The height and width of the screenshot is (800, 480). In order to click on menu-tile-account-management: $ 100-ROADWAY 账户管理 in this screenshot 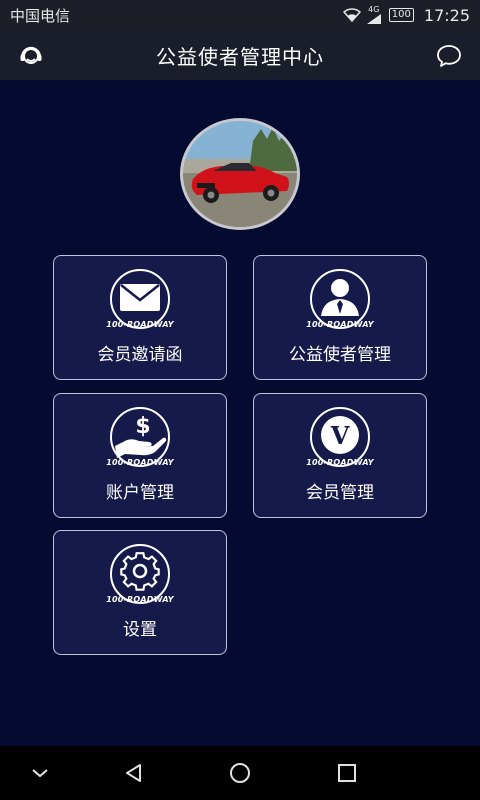, I will do `click(140, 455)`.